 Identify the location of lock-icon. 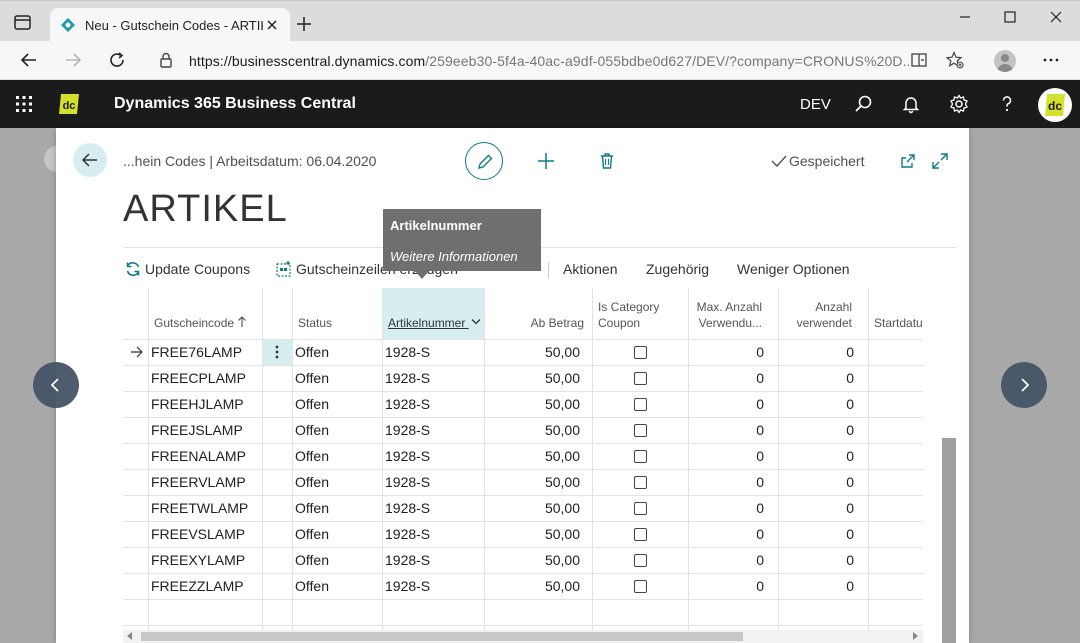
(166, 60).